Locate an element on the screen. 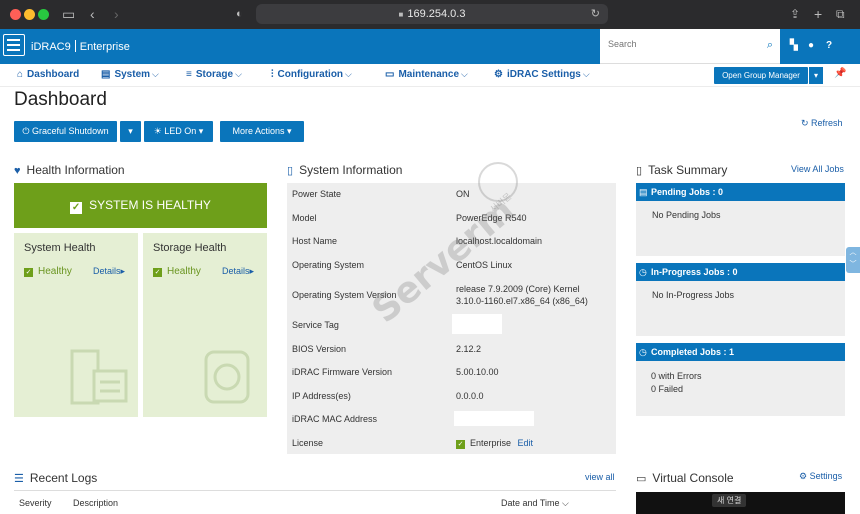 This screenshot has height=514, width=860. chevron-up-icon: ︿ is located at coordinates (853, 253).